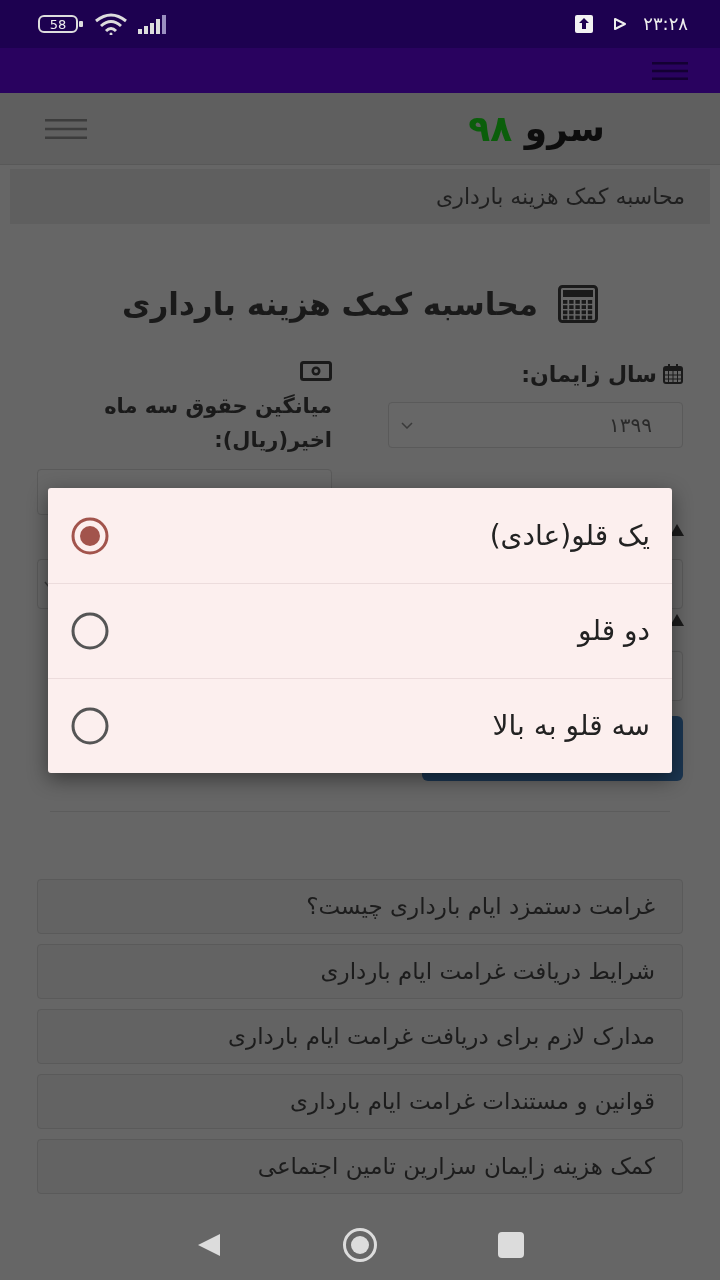  I want to click on option-label: دو قلو, so click(614, 631).